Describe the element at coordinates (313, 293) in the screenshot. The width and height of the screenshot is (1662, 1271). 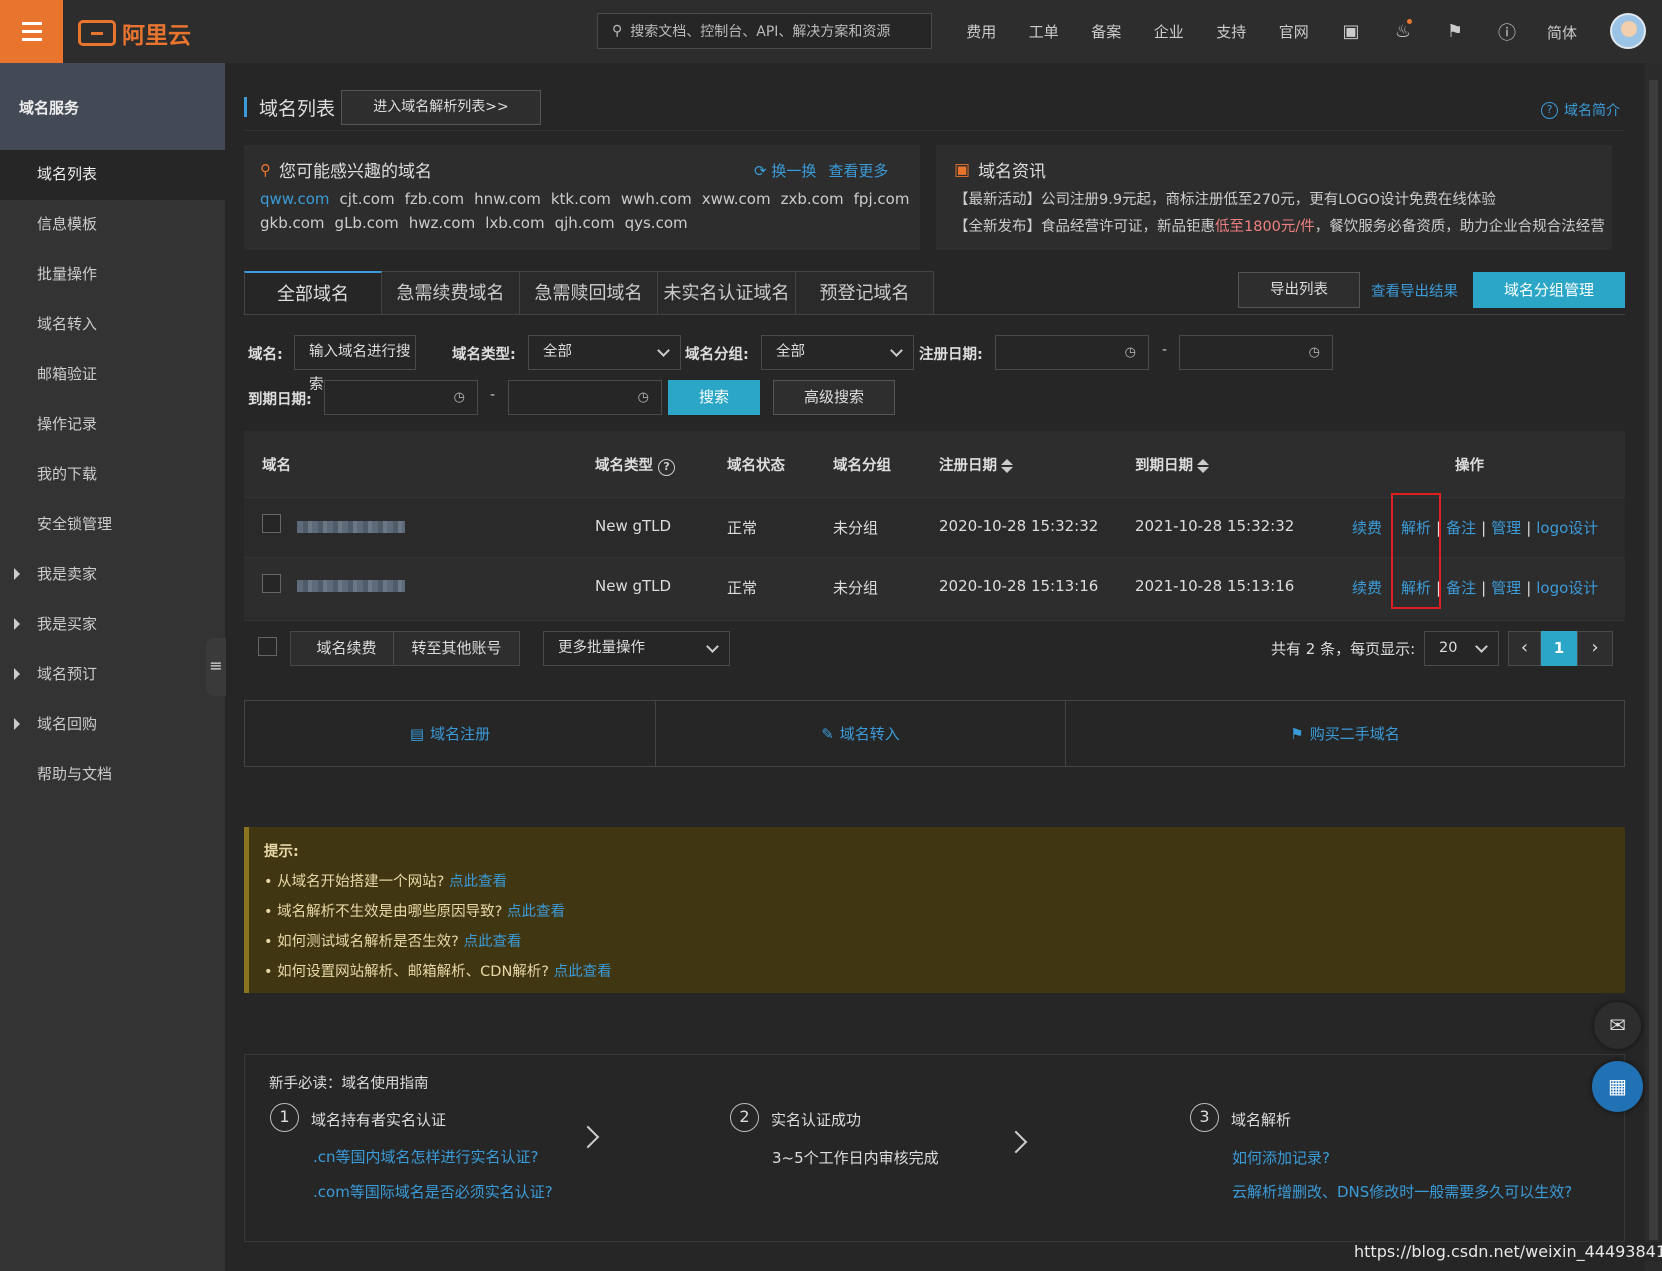
I see `tab-all-domains: 全部域名` at that location.